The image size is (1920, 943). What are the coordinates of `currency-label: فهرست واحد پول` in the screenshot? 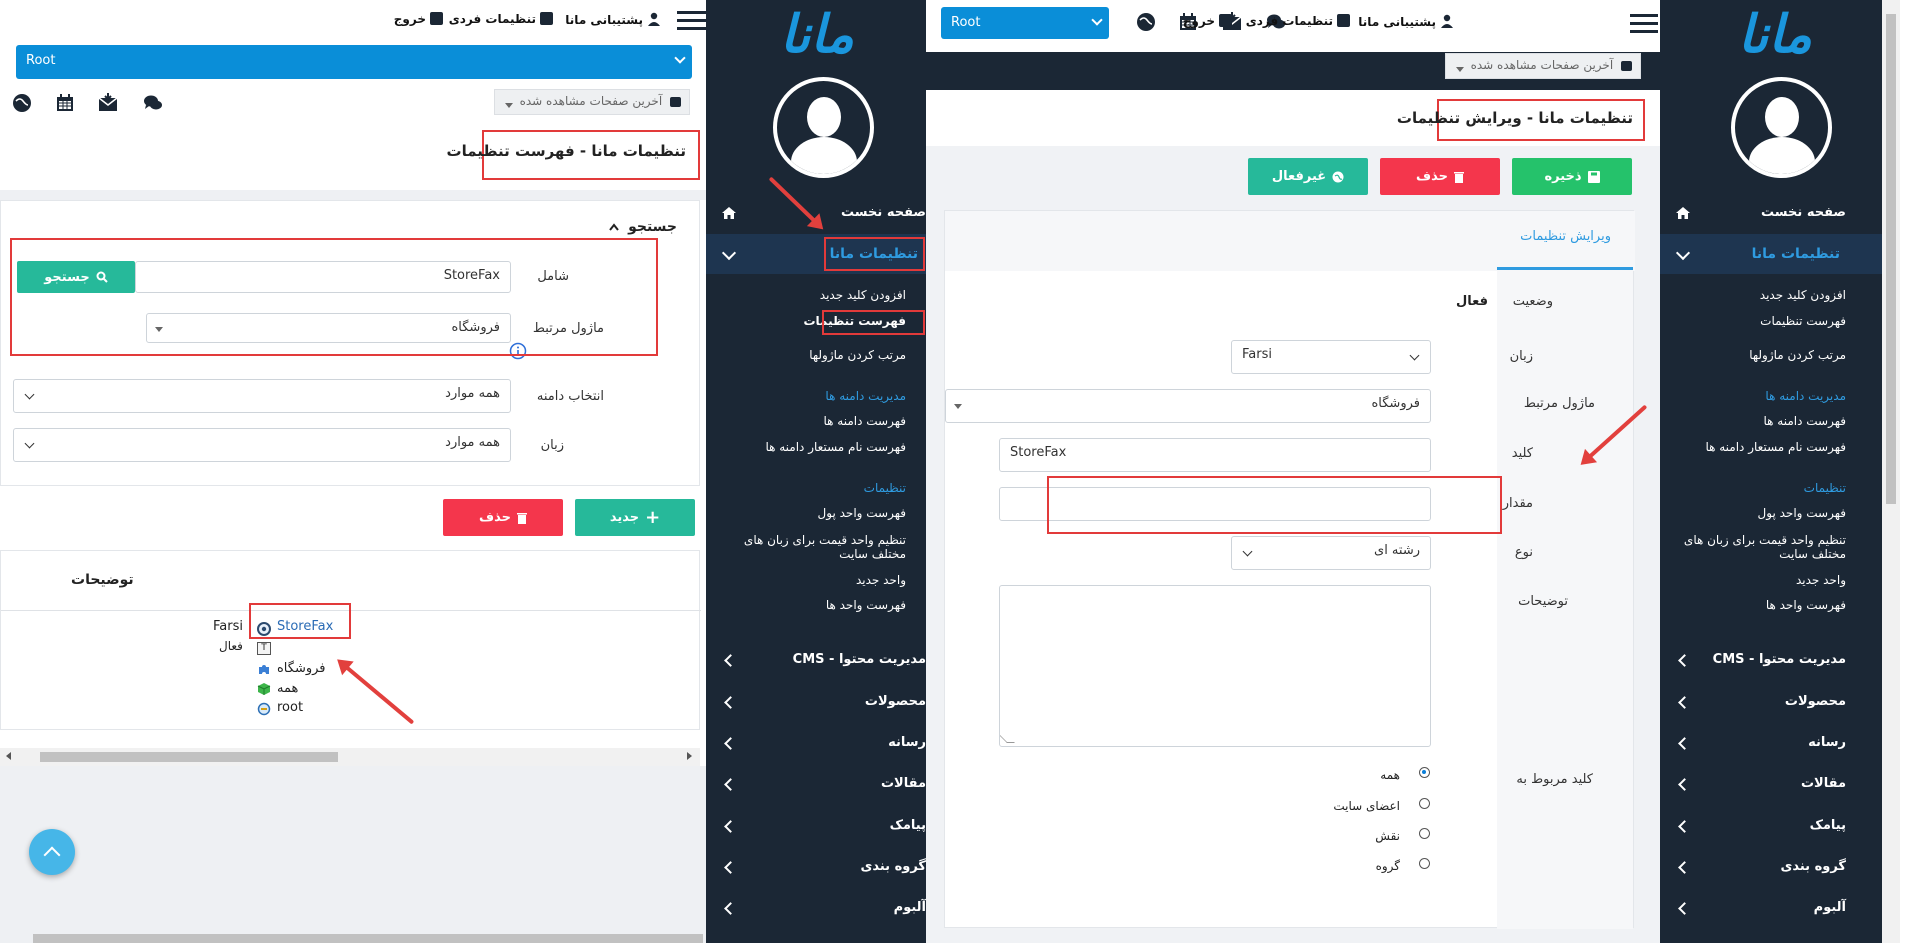 It's located at (1801, 513).